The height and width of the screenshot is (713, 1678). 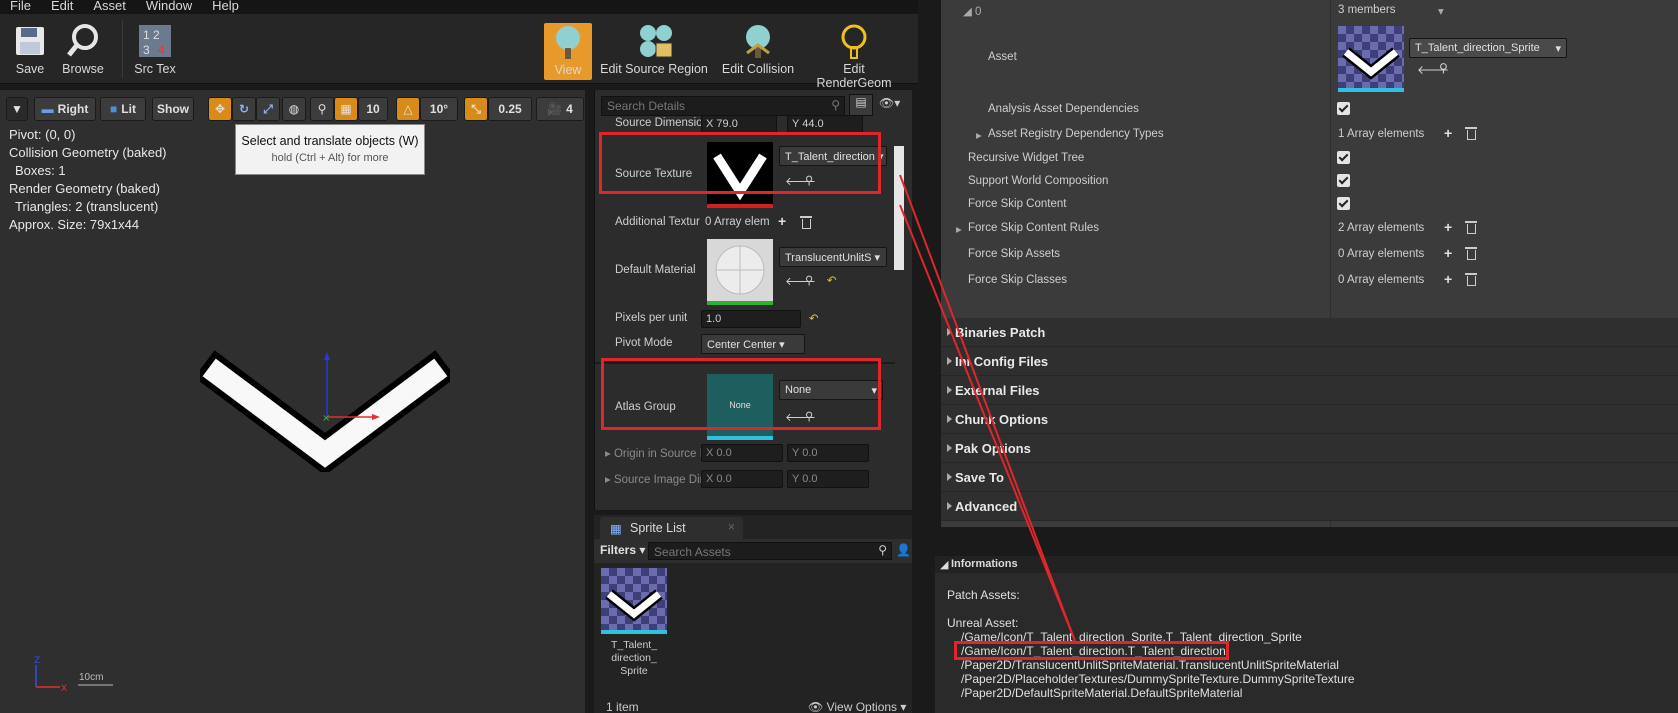 I want to click on item-count: 1 item, so click(x=622, y=706).